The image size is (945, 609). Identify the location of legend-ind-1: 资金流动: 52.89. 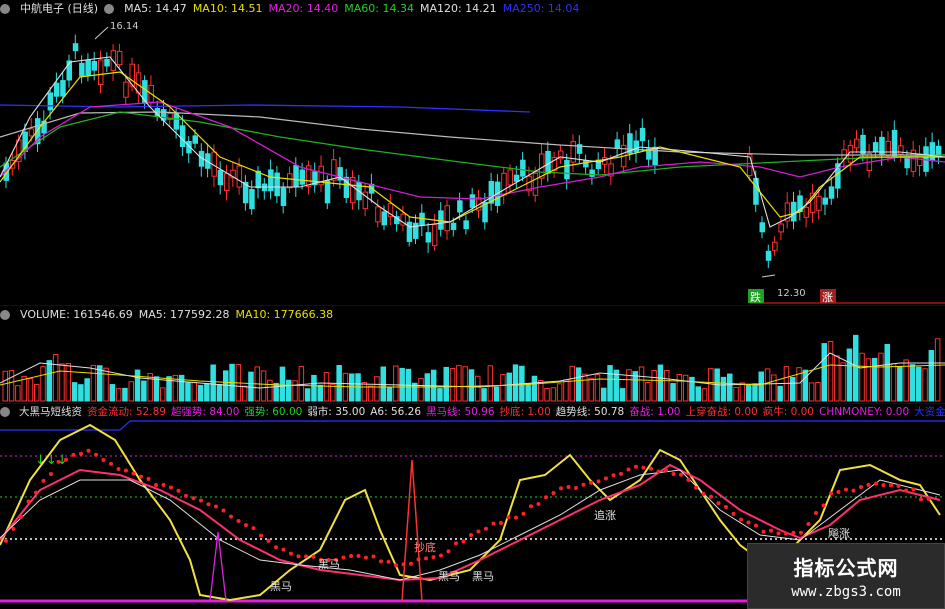
(126, 412).